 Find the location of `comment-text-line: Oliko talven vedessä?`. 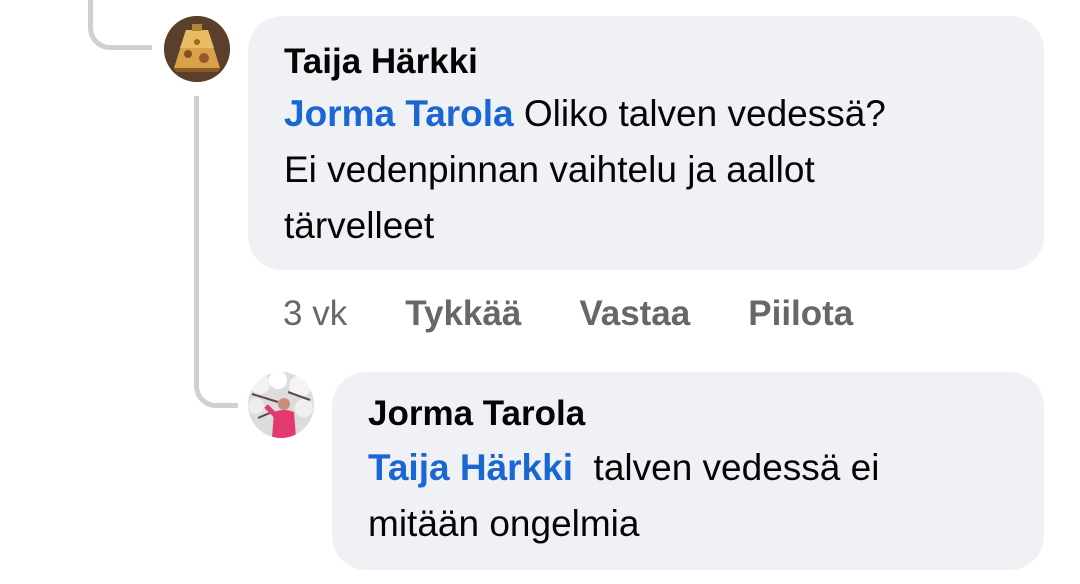

comment-text-line: Oliko talven vedessä? is located at coordinates (699, 113).